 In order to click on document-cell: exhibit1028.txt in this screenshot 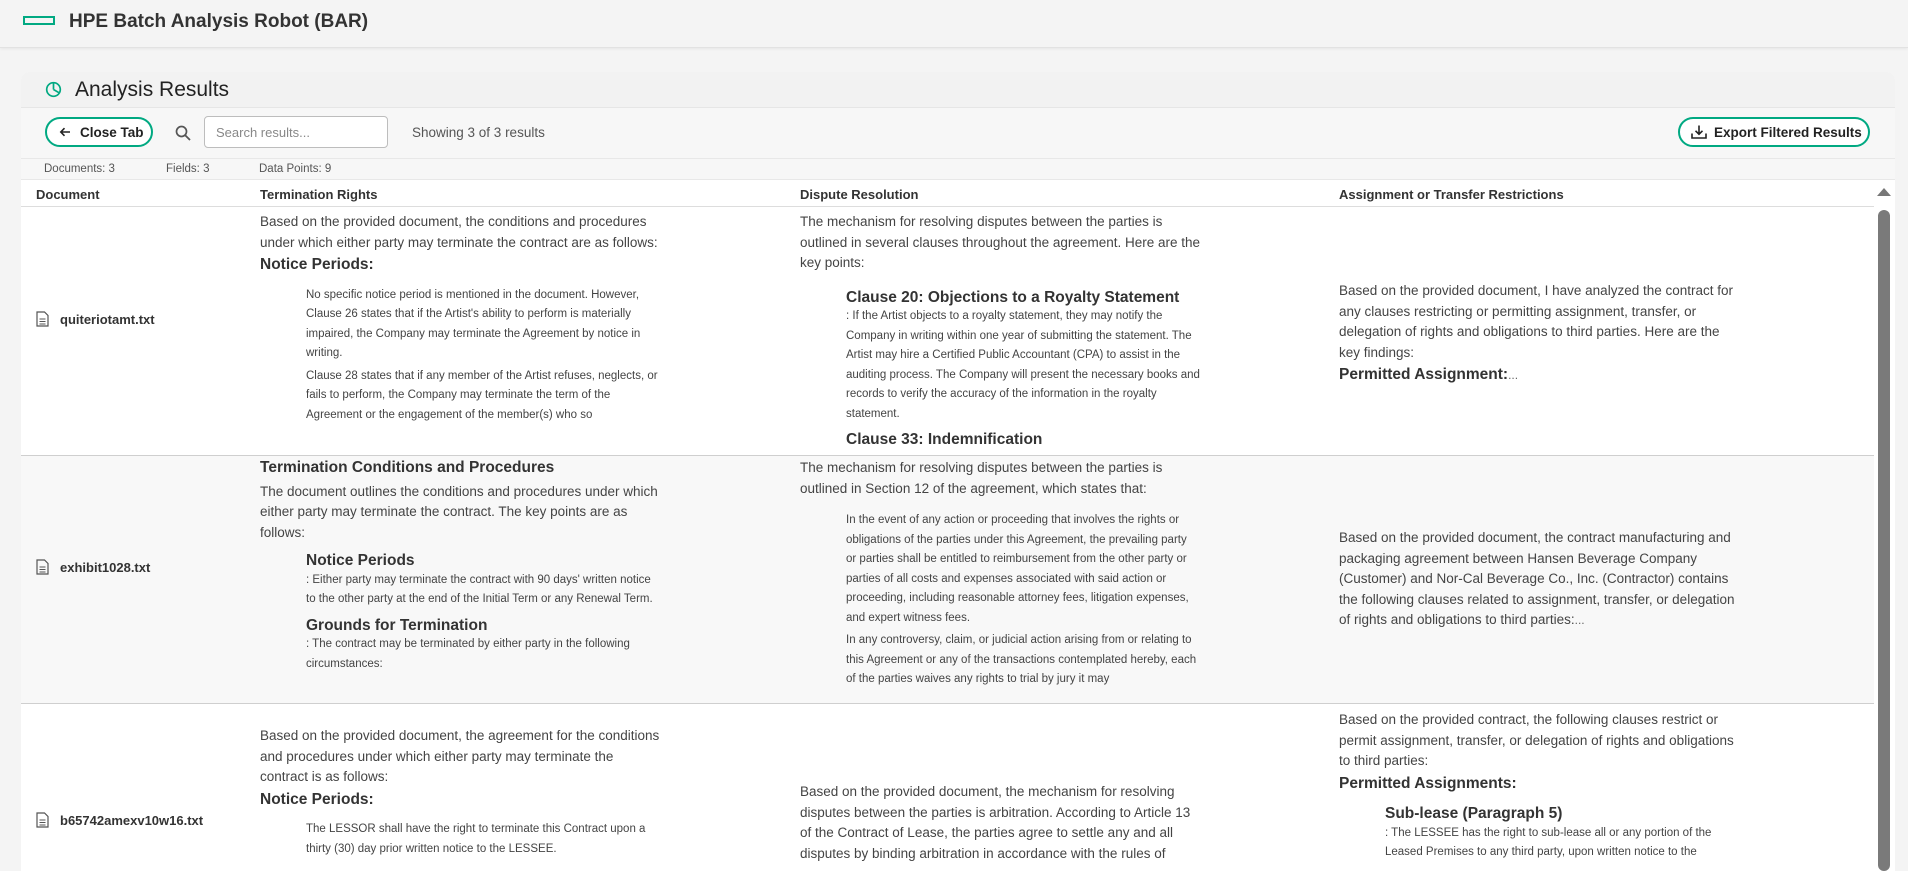, I will do `click(93, 567)`.